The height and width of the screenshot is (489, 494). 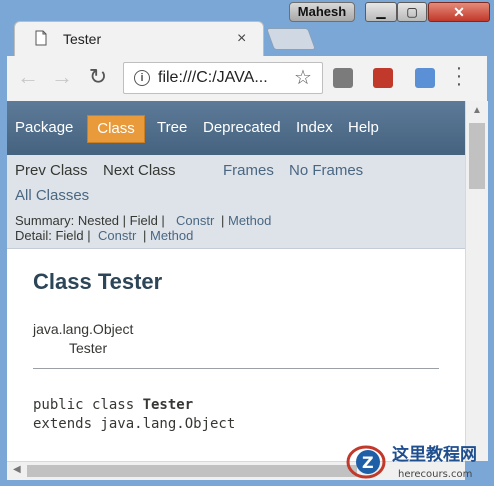 I want to click on nav-help: Help, so click(x=363, y=127).